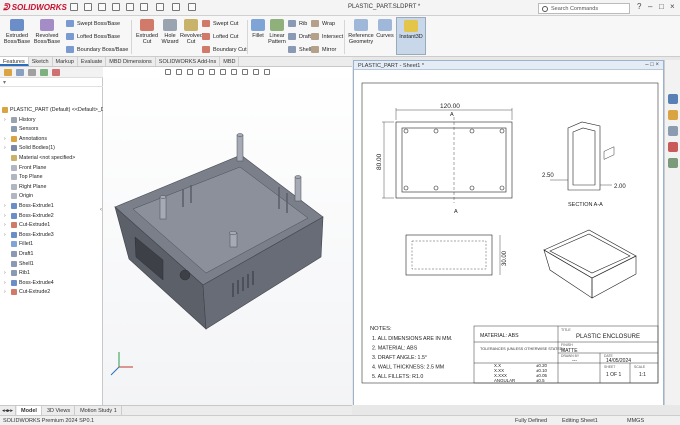 This screenshot has height=425, width=680. What do you see at coordinates (116, 7) in the screenshot?
I see `save-icon` at bounding box center [116, 7].